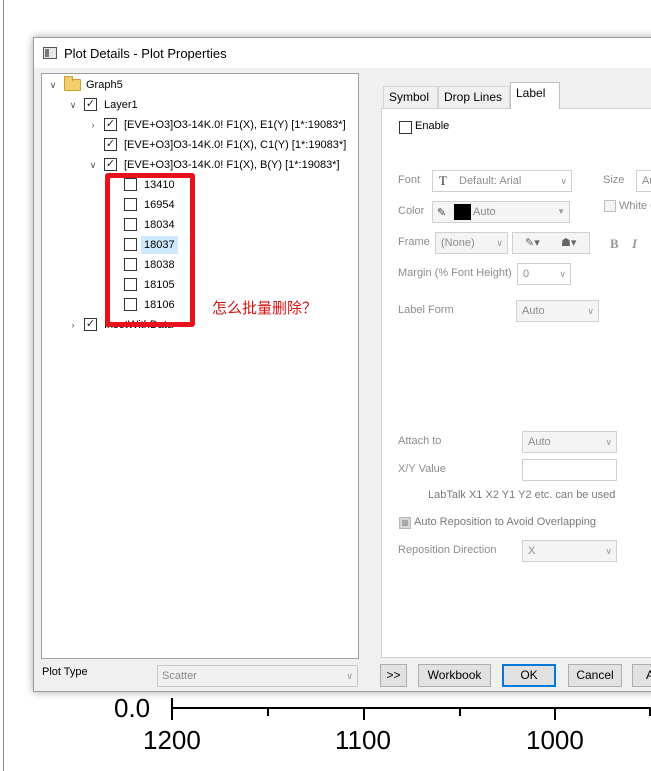  I want to click on pen-icon: ✎, so click(442, 213).